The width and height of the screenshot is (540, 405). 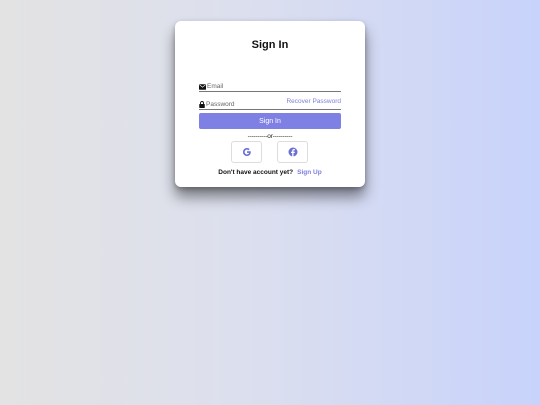 What do you see at coordinates (270, 136) in the screenshot?
I see `or-divider: ----------or----------` at bounding box center [270, 136].